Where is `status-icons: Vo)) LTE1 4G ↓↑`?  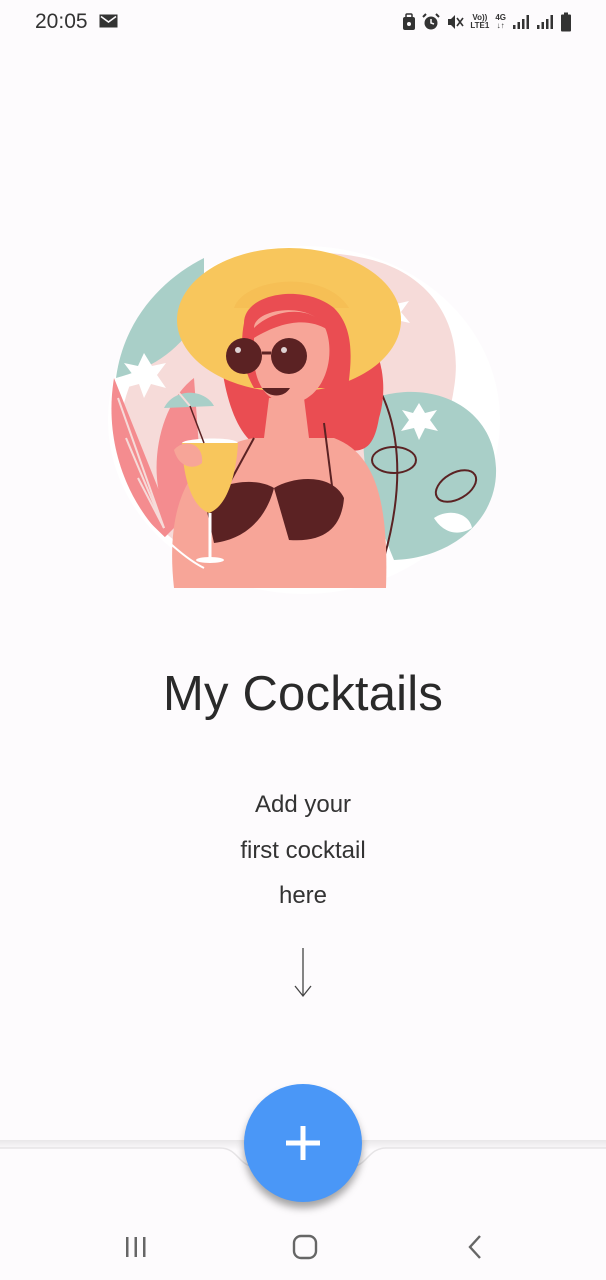 status-icons: Vo)) LTE1 4G ↓↑ is located at coordinates (487, 22).